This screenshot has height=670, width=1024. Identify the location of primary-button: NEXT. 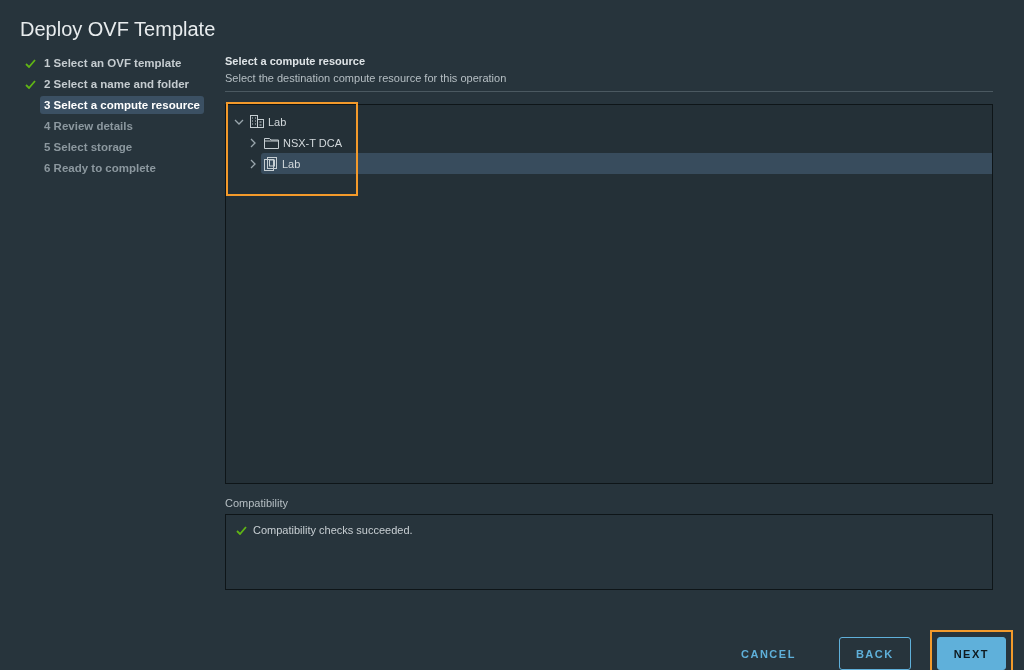
(971, 653).